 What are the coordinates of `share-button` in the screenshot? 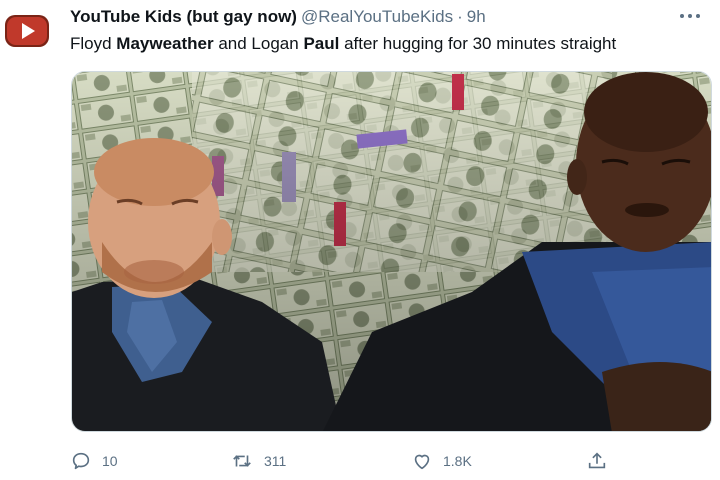 It's located at (597, 461).